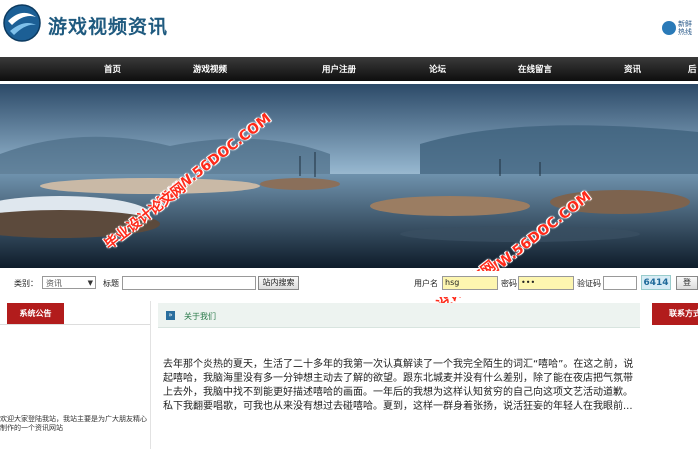 Image resolution: width=698 pixels, height=449 pixels. What do you see at coordinates (111, 283) in the screenshot?
I see `title-label: 标题` at bounding box center [111, 283].